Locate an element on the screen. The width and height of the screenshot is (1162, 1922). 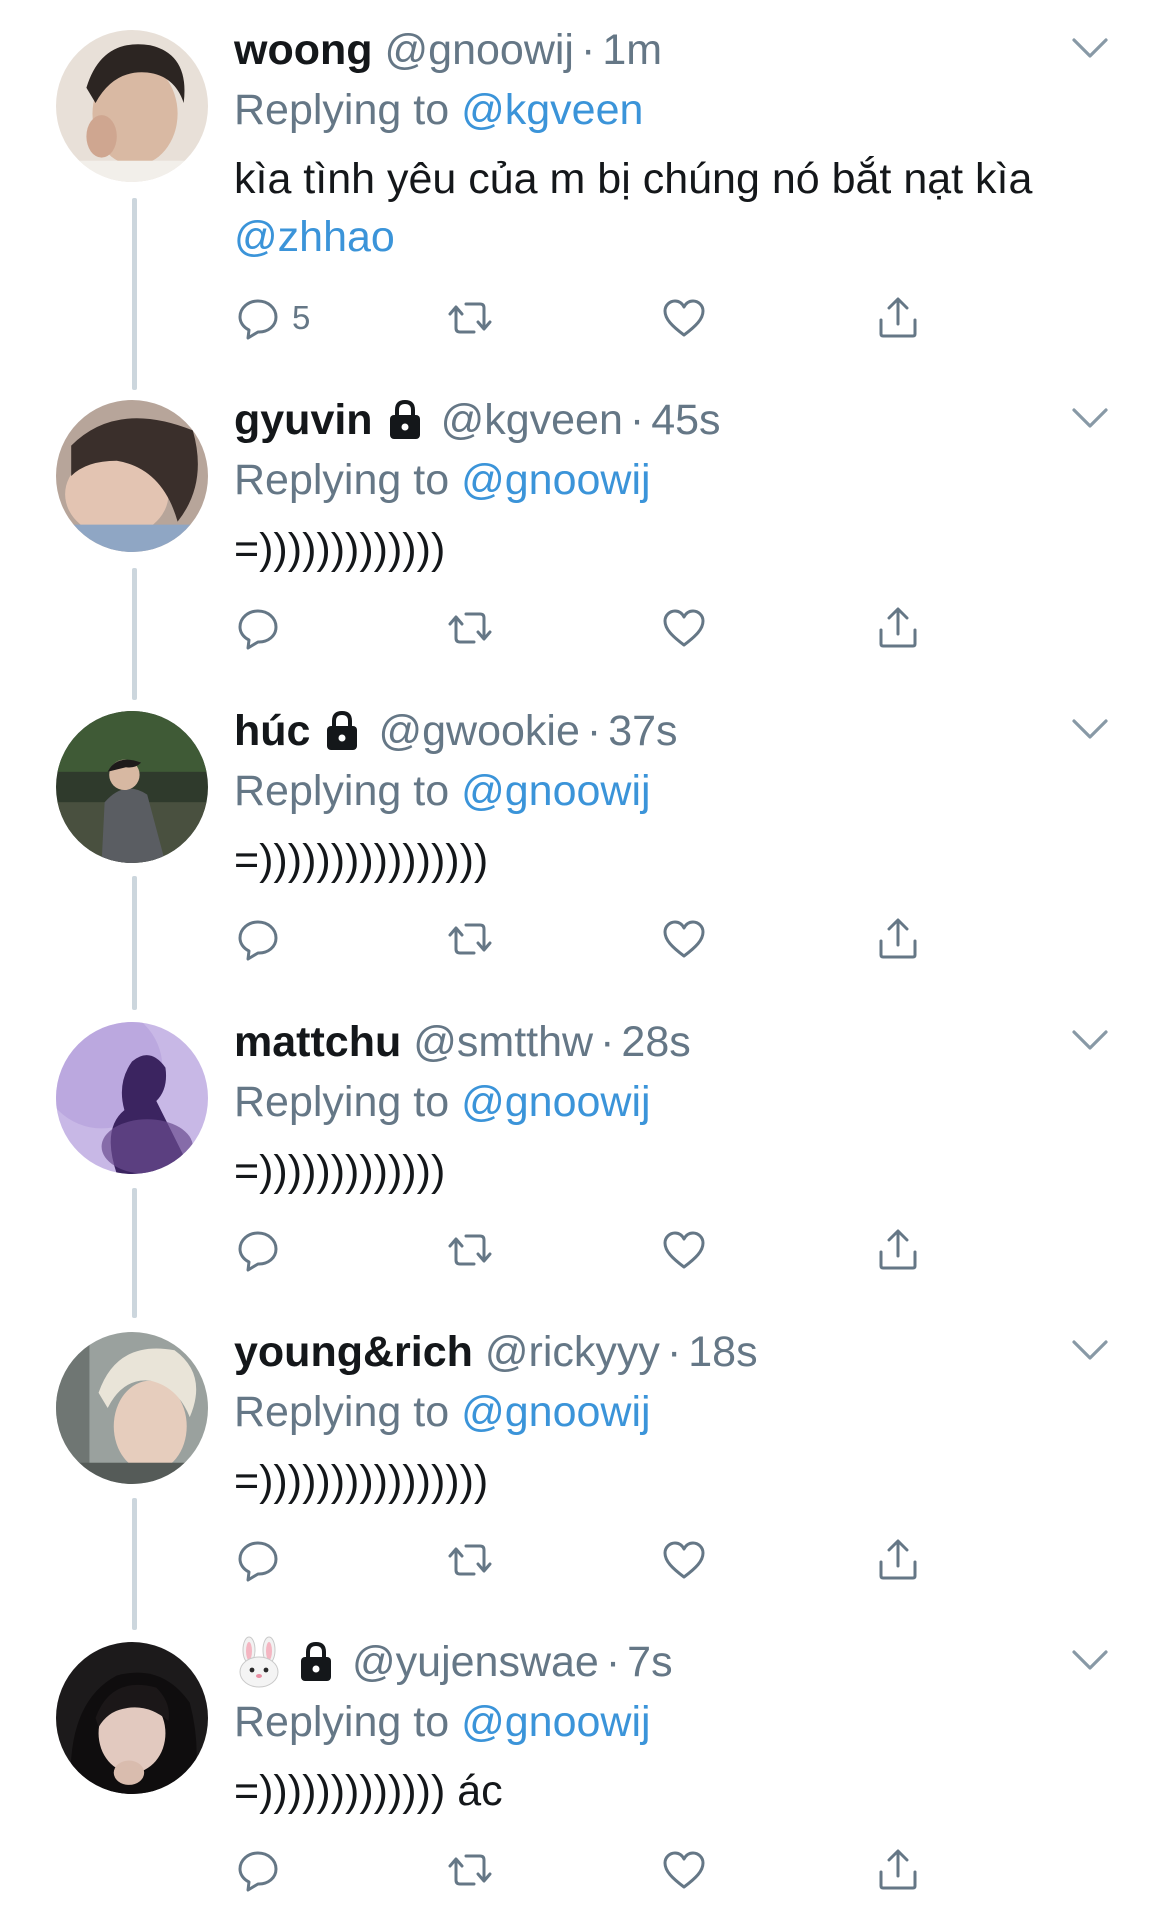
replying-to-mention: @kgveen is located at coordinates (552, 110).